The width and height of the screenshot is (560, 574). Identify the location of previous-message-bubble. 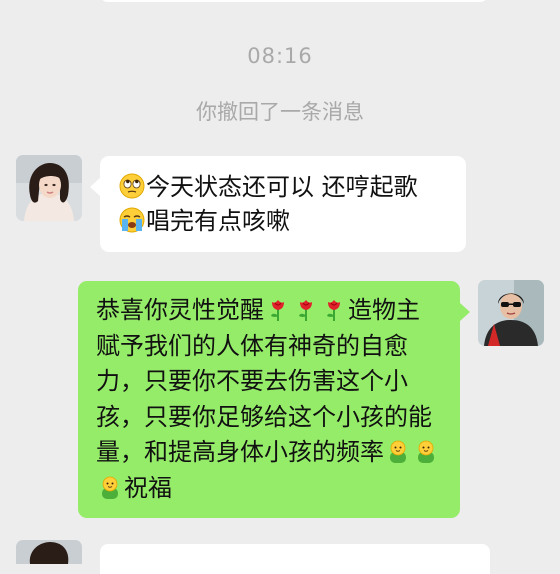
(294, 1).